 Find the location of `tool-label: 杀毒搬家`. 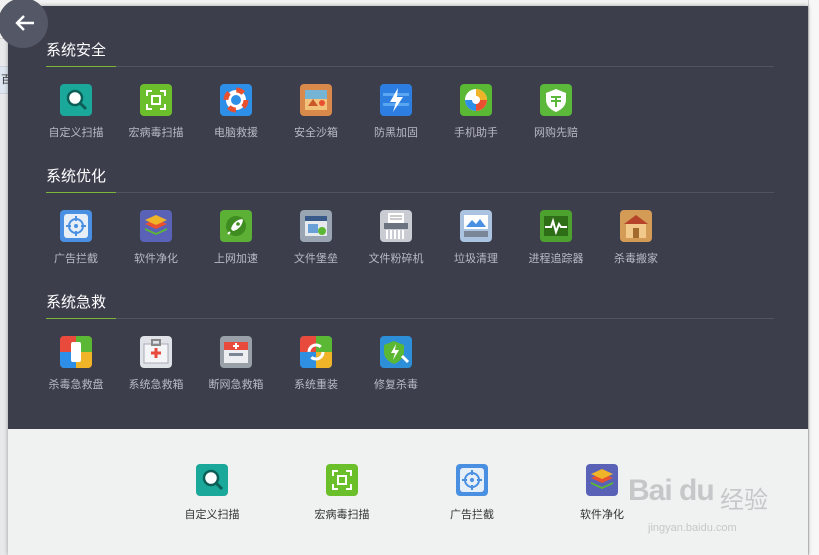

tool-label: 杀毒搬家 is located at coordinates (636, 258).